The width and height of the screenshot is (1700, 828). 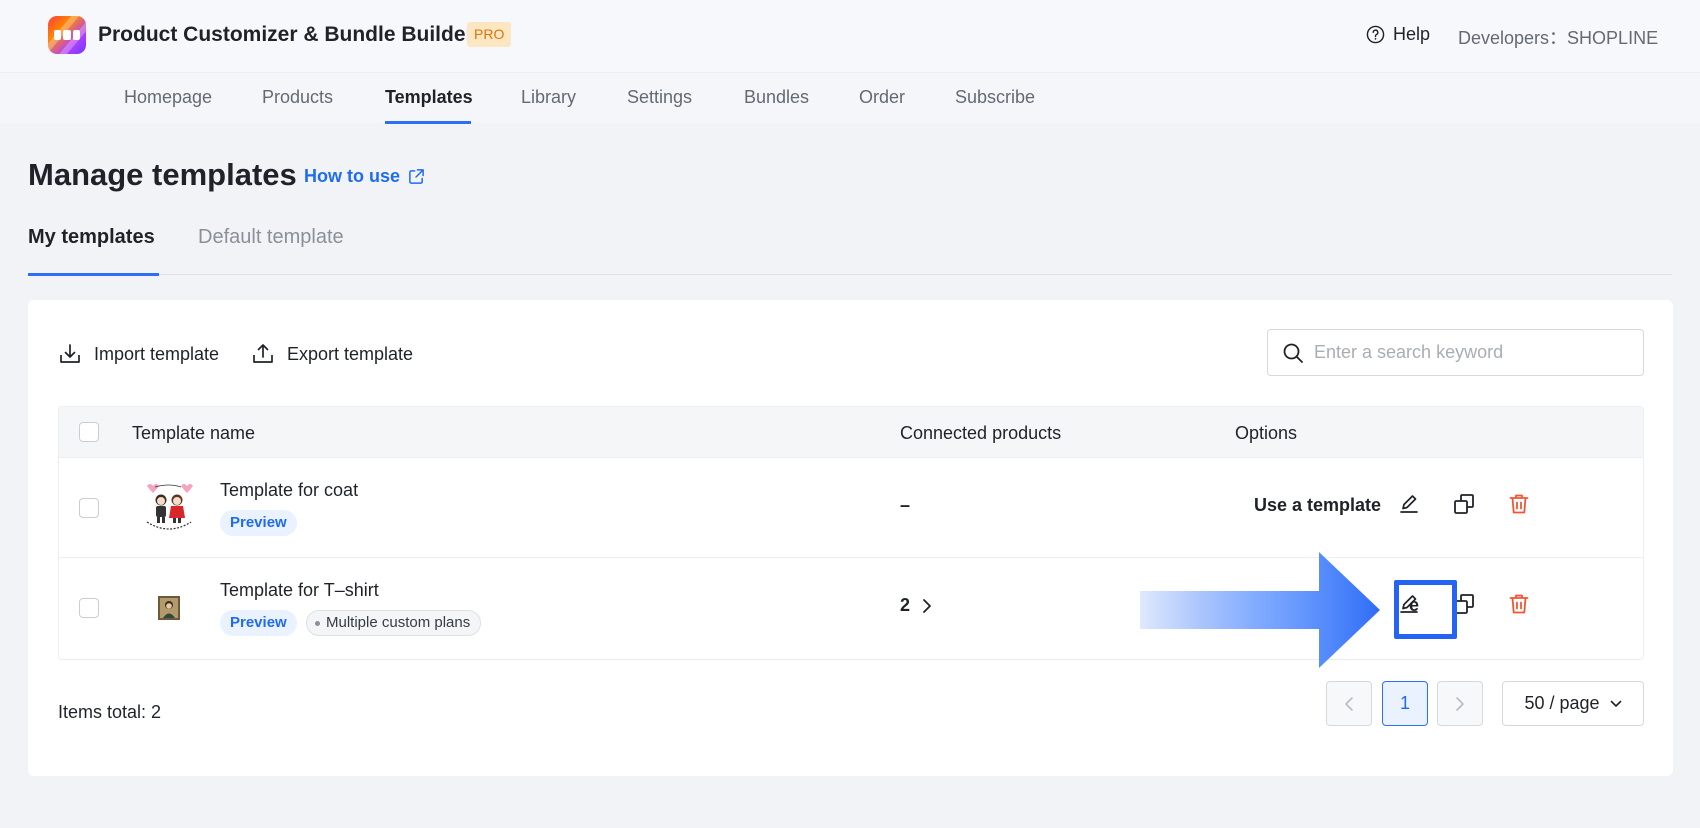 I want to click on tab-active-indicator, so click(x=93, y=274).